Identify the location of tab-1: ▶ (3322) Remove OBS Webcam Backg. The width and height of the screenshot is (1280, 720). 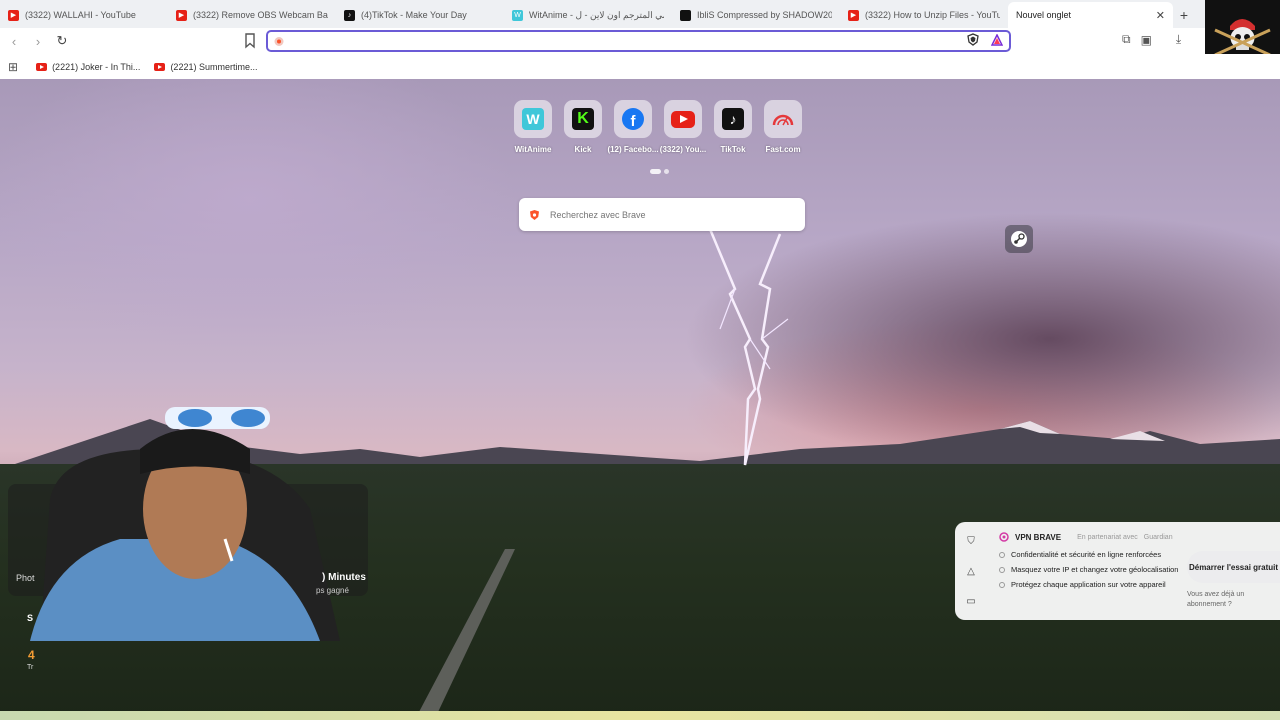
(252, 15).